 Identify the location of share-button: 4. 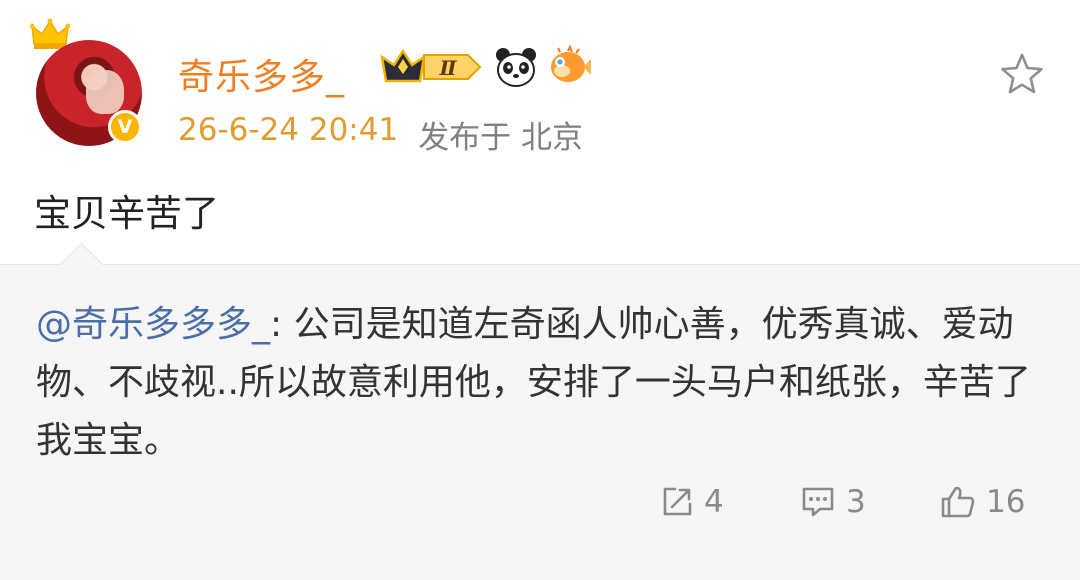
(692, 502).